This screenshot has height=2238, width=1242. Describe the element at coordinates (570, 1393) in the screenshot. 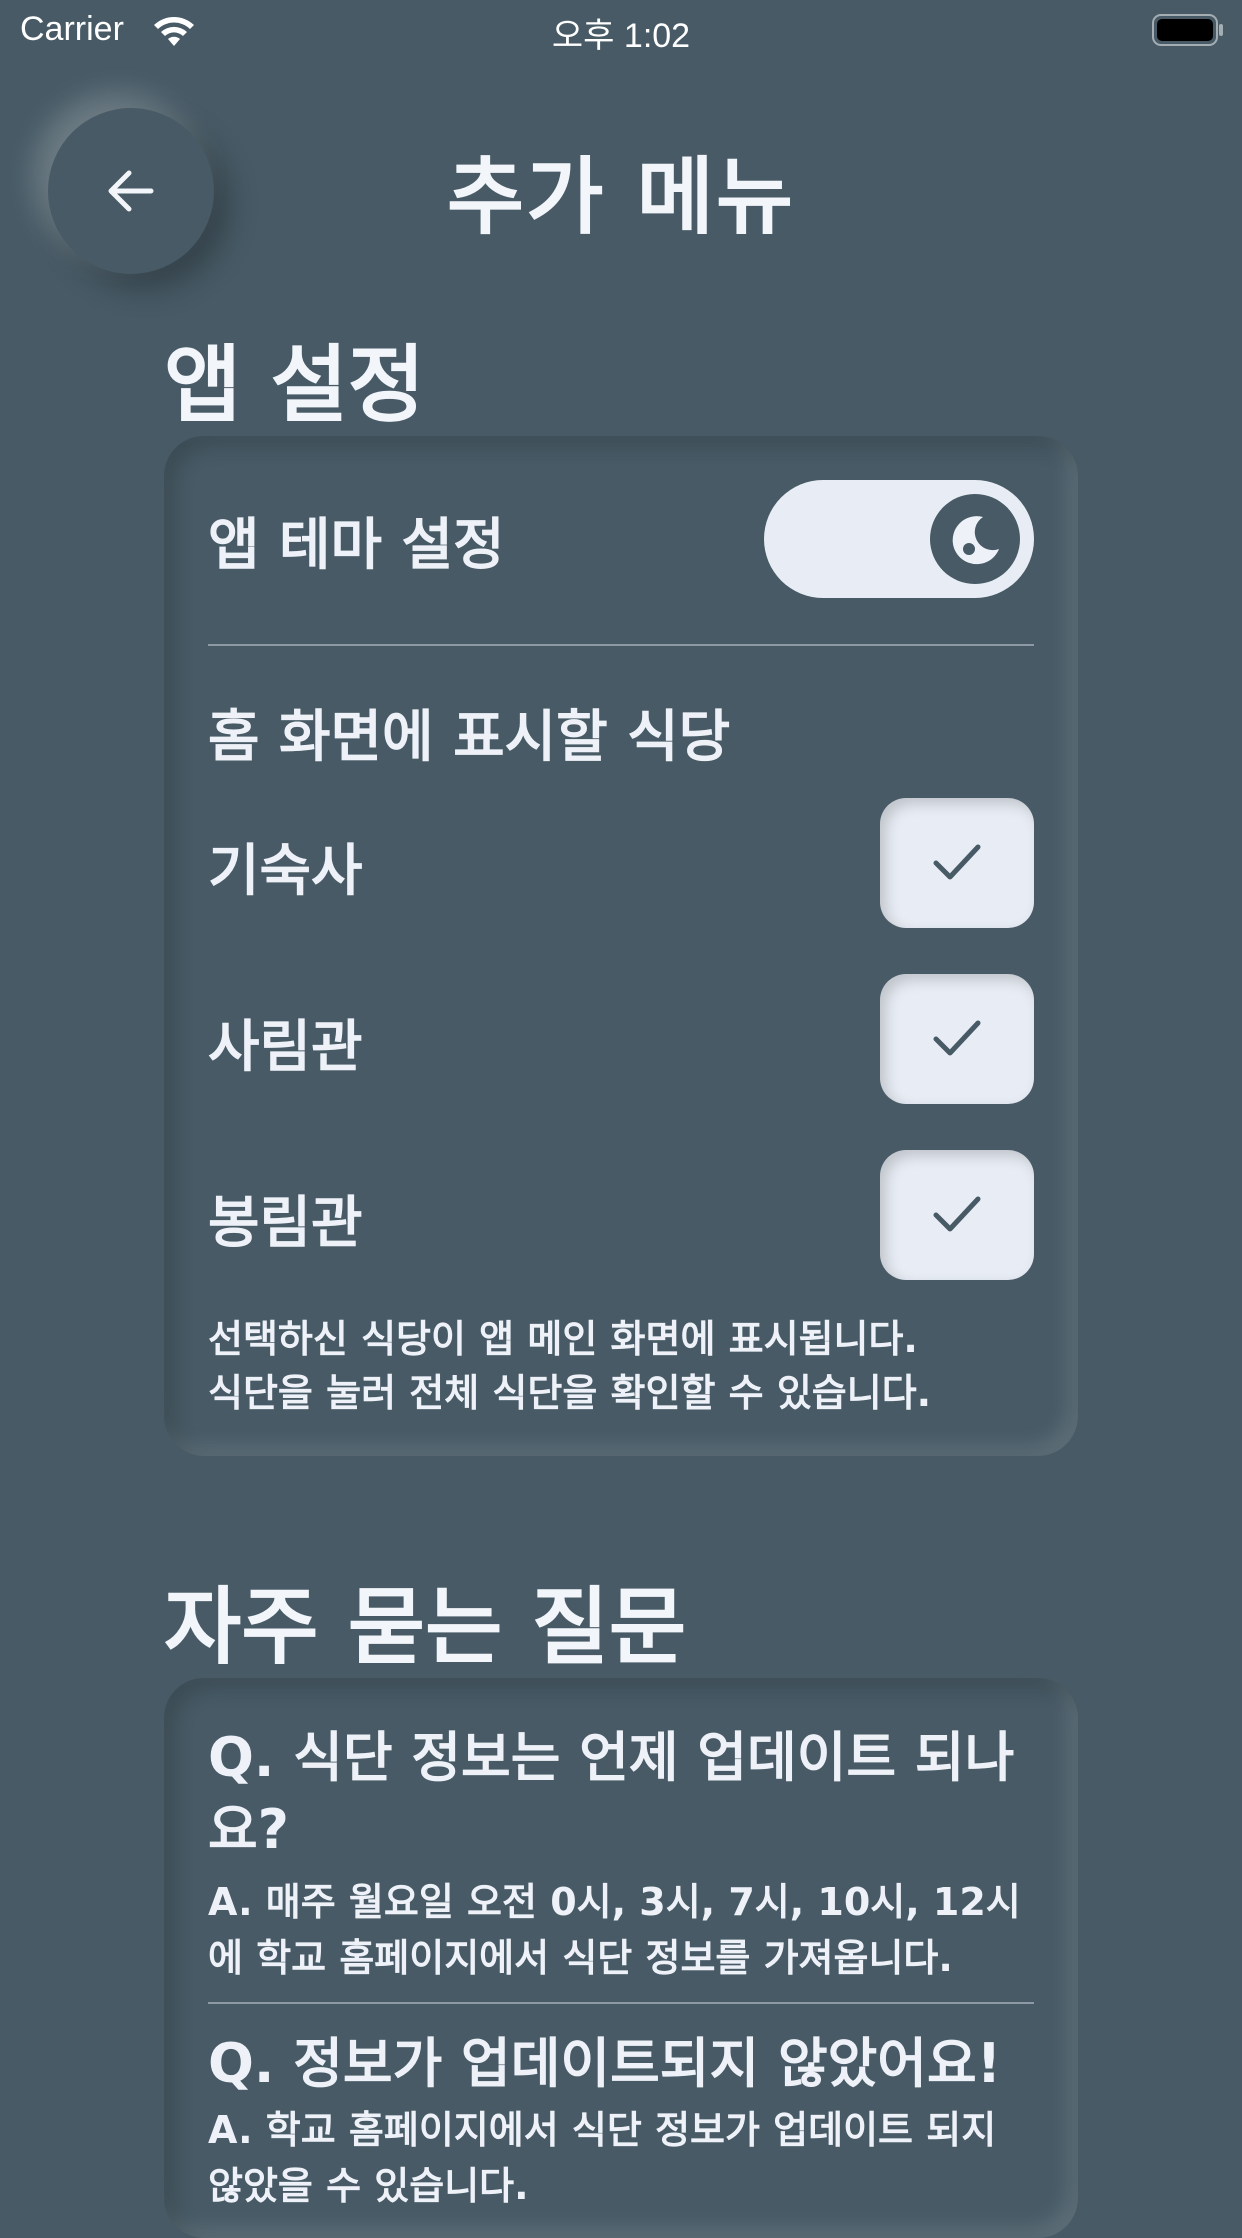

I see `cafeteria-note-line2: 식단을 눌러 전체 식단을 확인할 수 있습니다.` at that location.